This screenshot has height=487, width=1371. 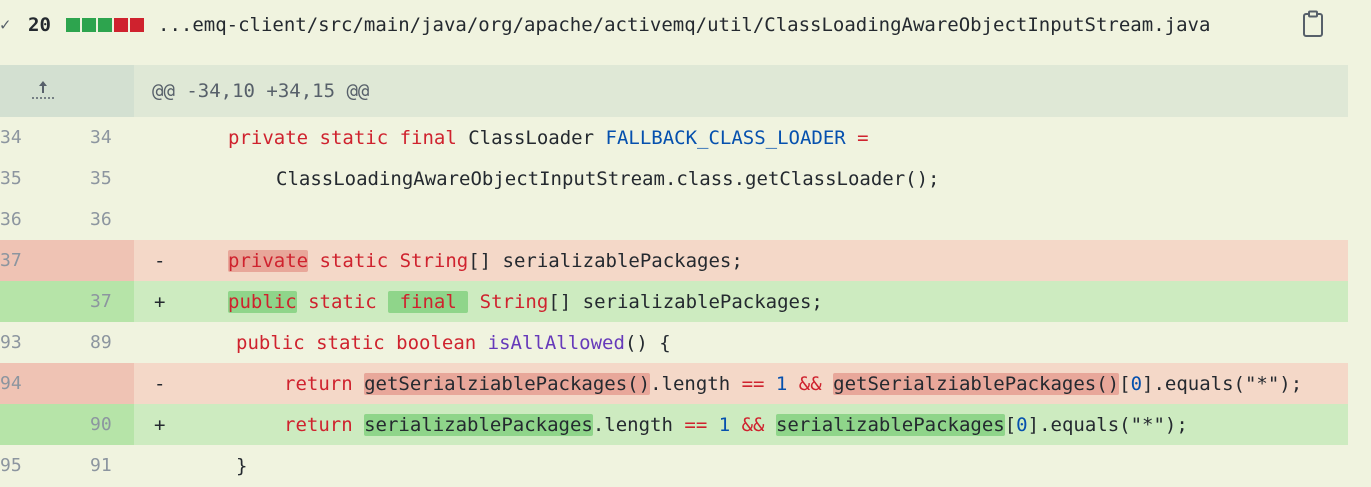 What do you see at coordinates (105, 219) in the screenshot?
I see `new-line-number: 36` at bounding box center [105, 219].